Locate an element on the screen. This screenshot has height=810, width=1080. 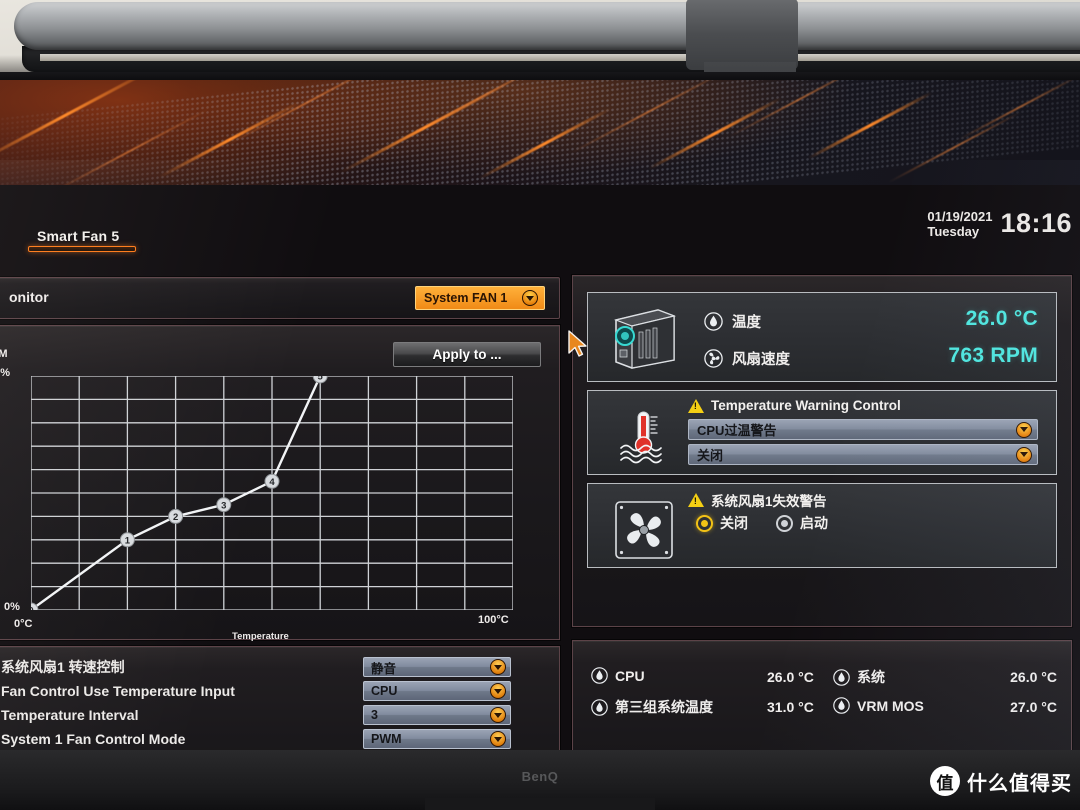
fan-speed-readout-row: 风扇速度 is located at coordinates (747, 358).